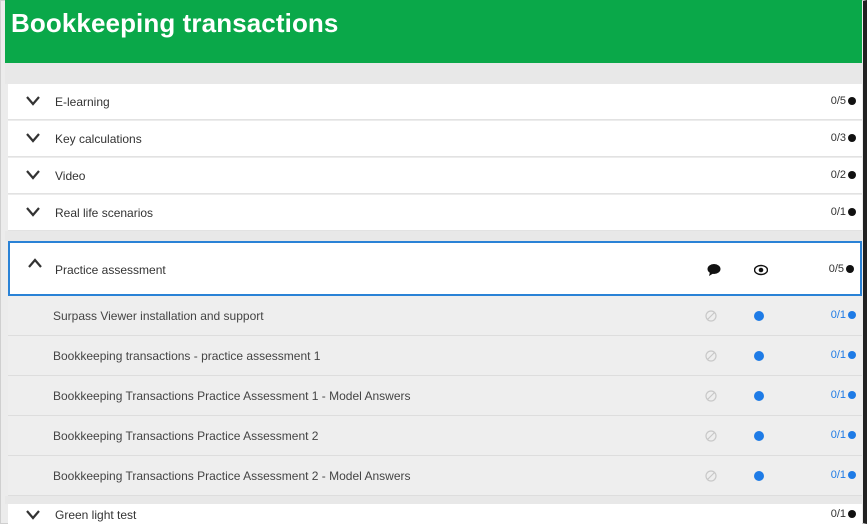  Describe the element at coordinates (761, 270) in the screenshot. I see `eye-icon` at that location.